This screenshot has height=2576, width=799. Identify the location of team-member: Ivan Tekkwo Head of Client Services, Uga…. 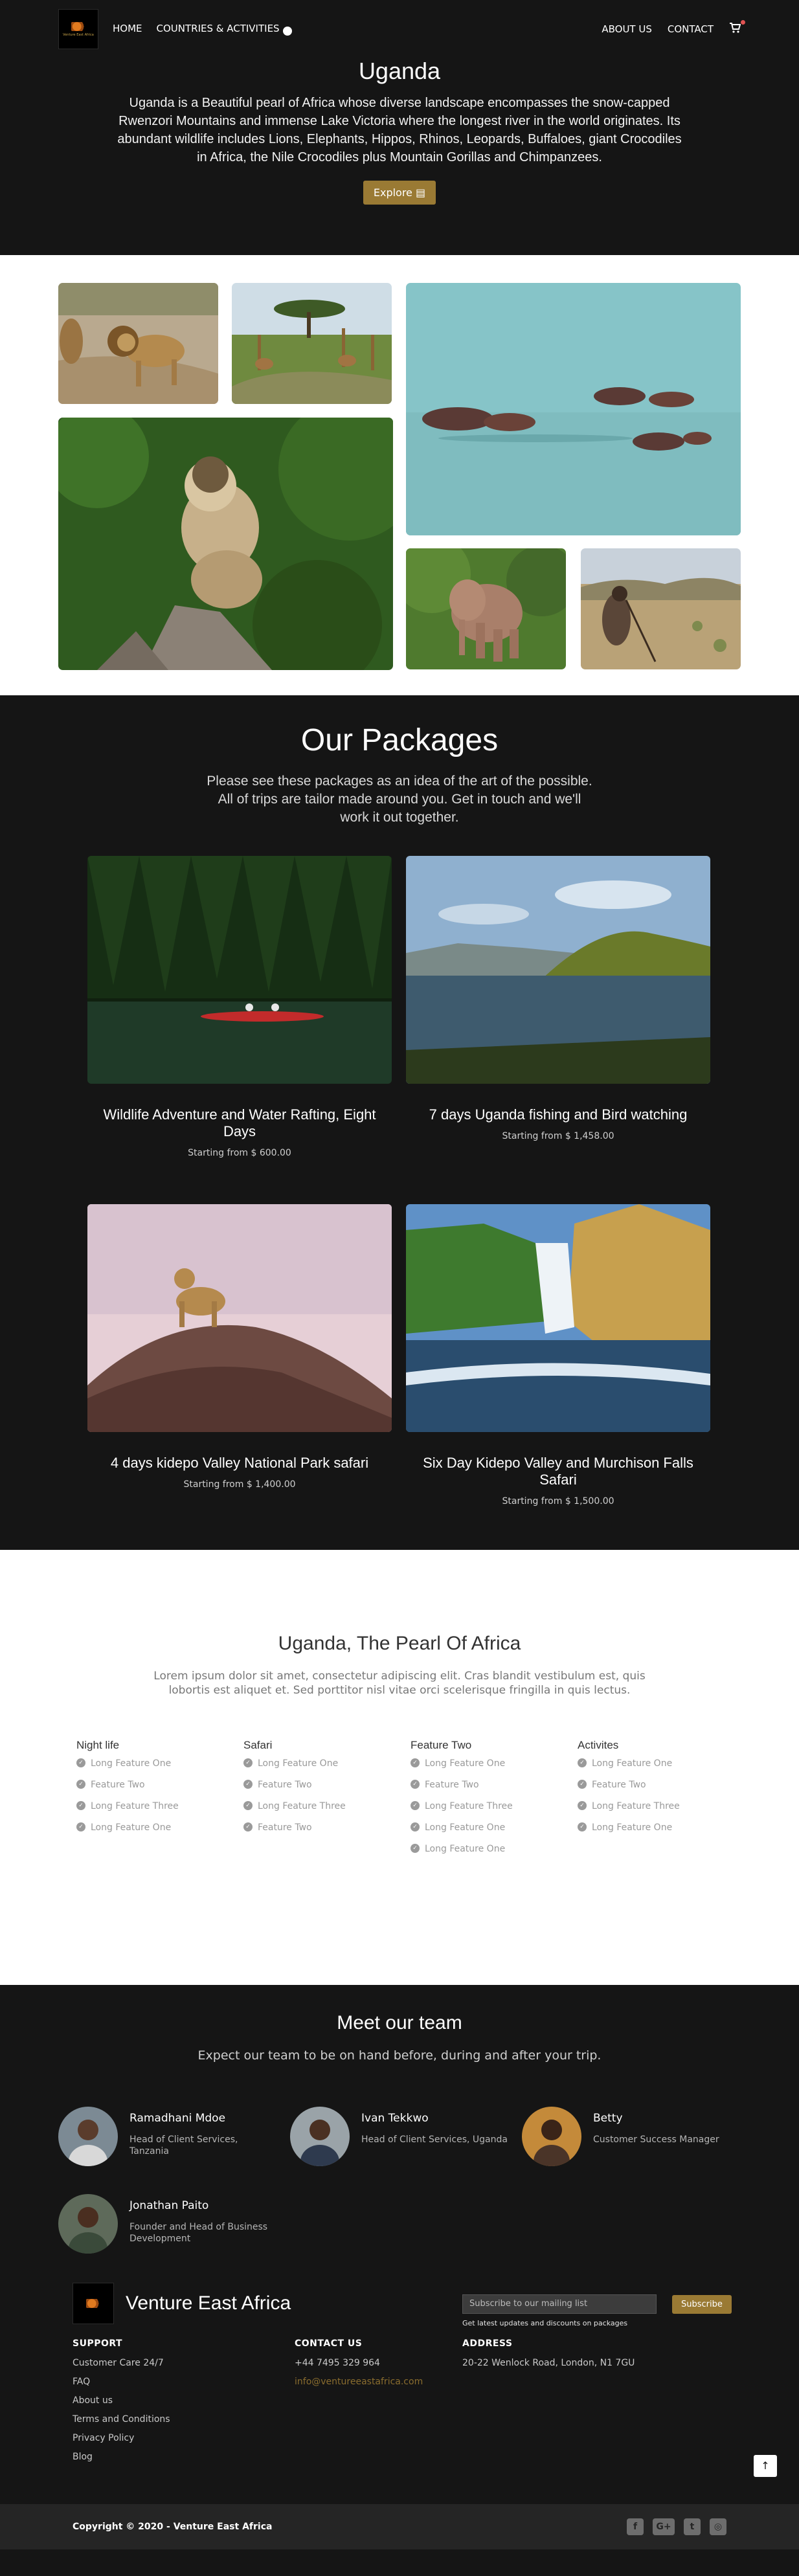
(400, 2136).